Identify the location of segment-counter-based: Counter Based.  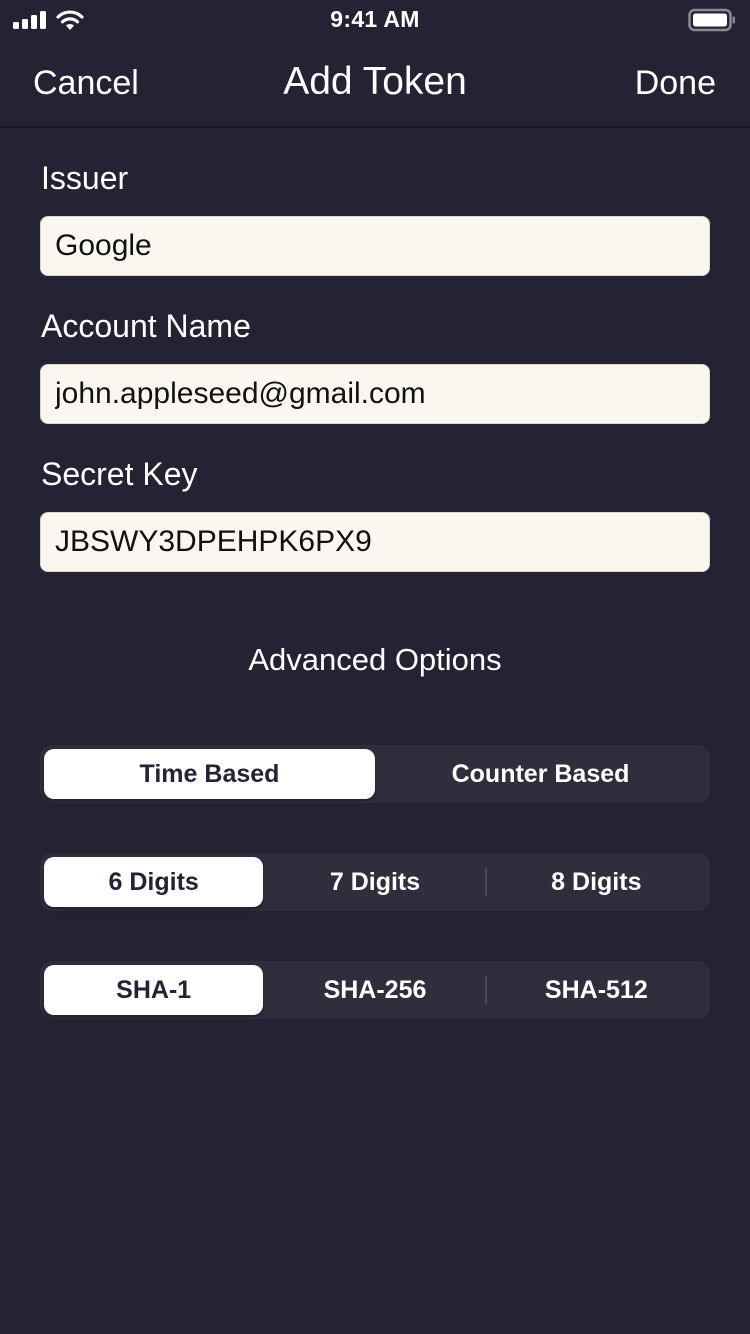
(540, 774).